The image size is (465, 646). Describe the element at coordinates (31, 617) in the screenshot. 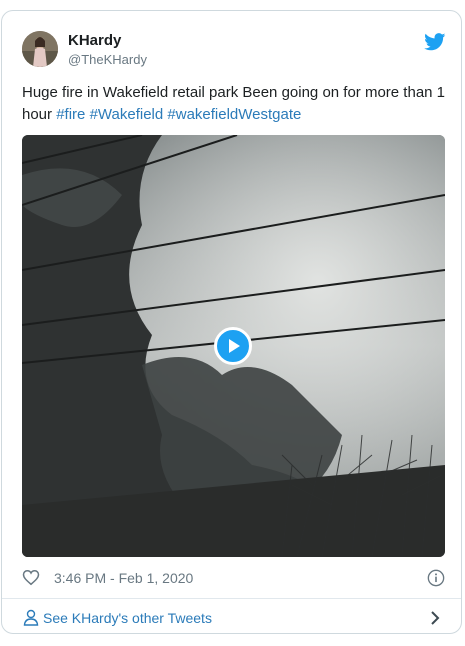

I see `person-icon` at that location.